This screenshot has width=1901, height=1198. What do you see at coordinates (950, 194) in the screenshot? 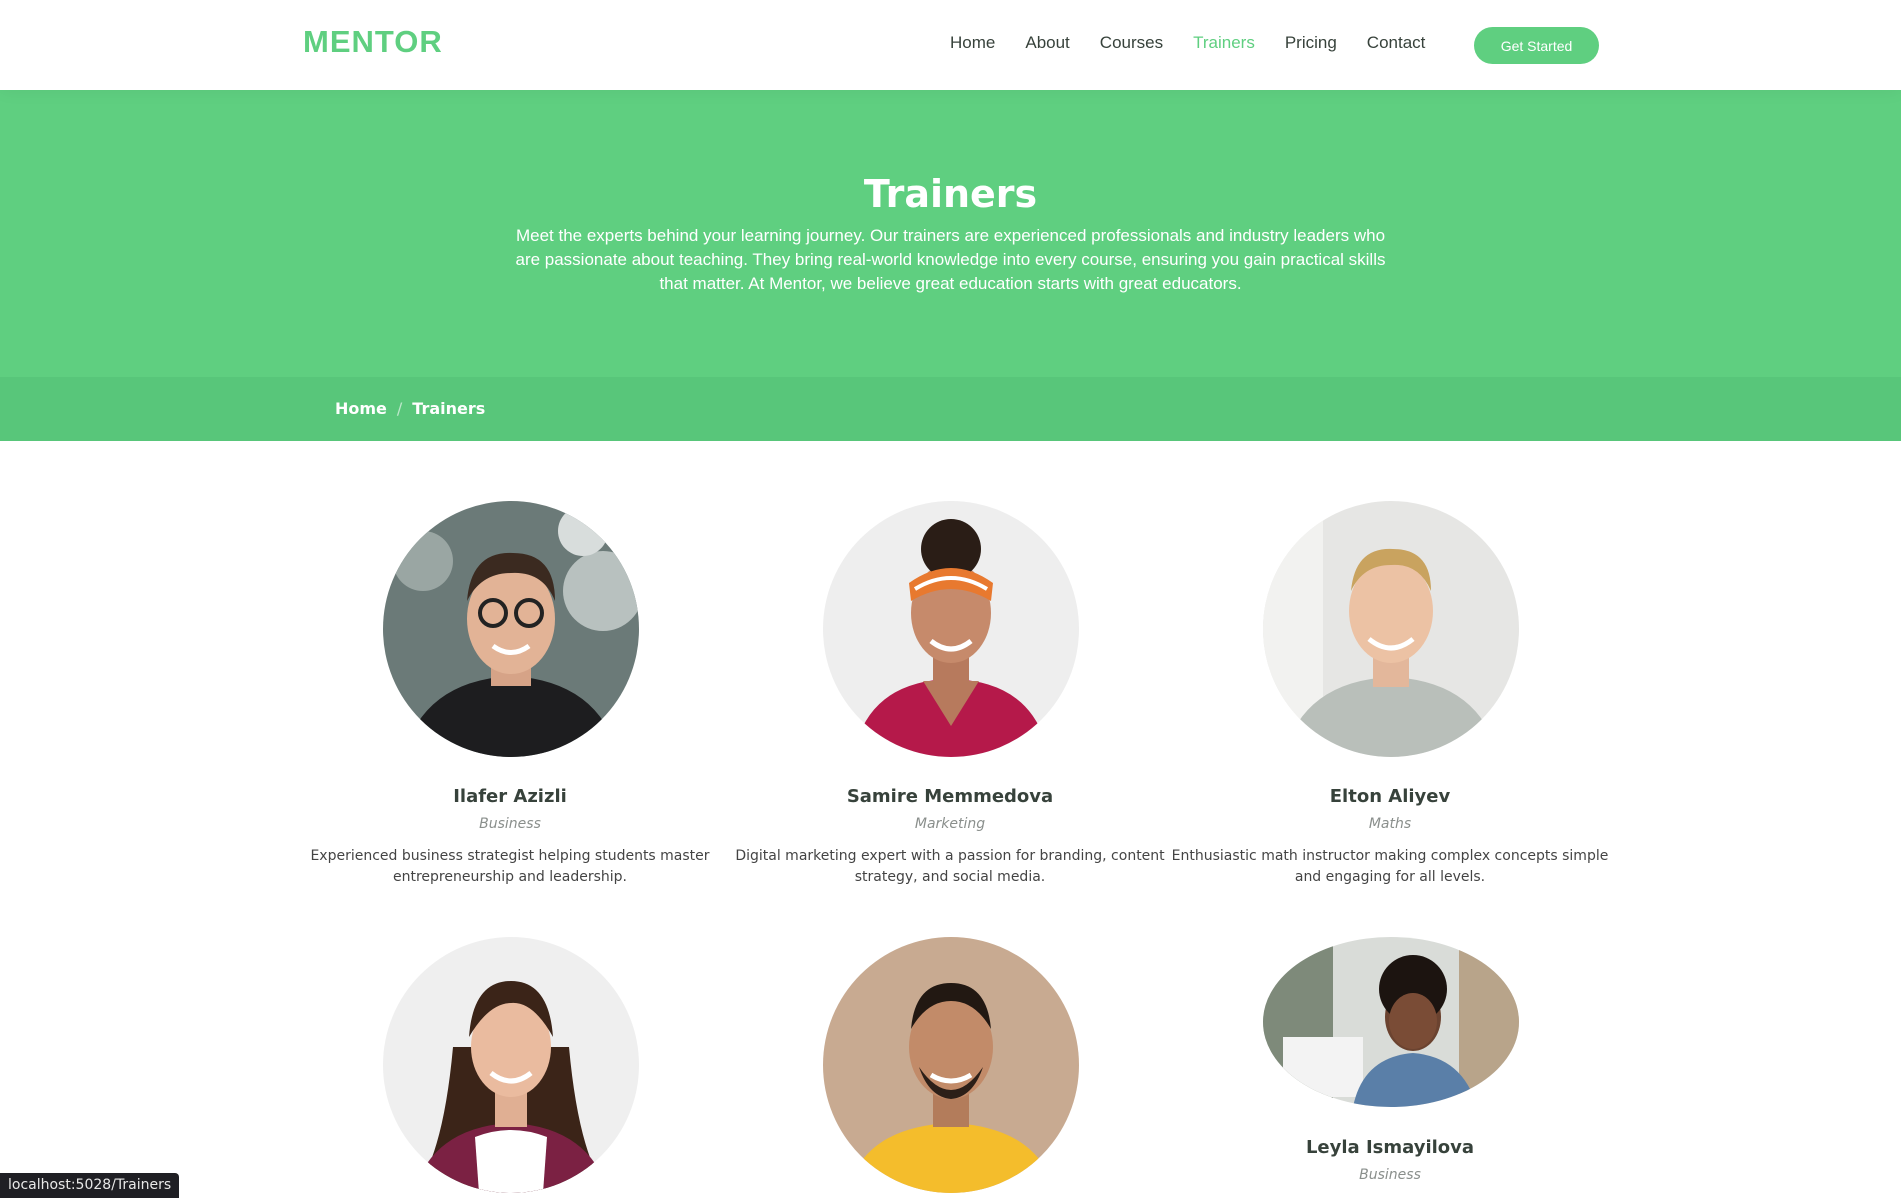
I see `page-title: Trainers` at bounding box center [950, 194].